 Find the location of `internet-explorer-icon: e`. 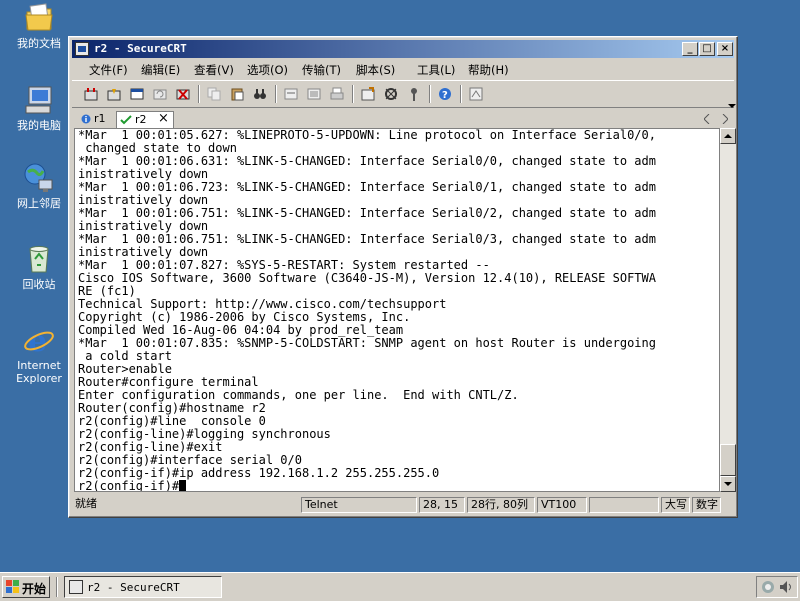

internet-explorer-icon: e is located at coordinates (39, 341).